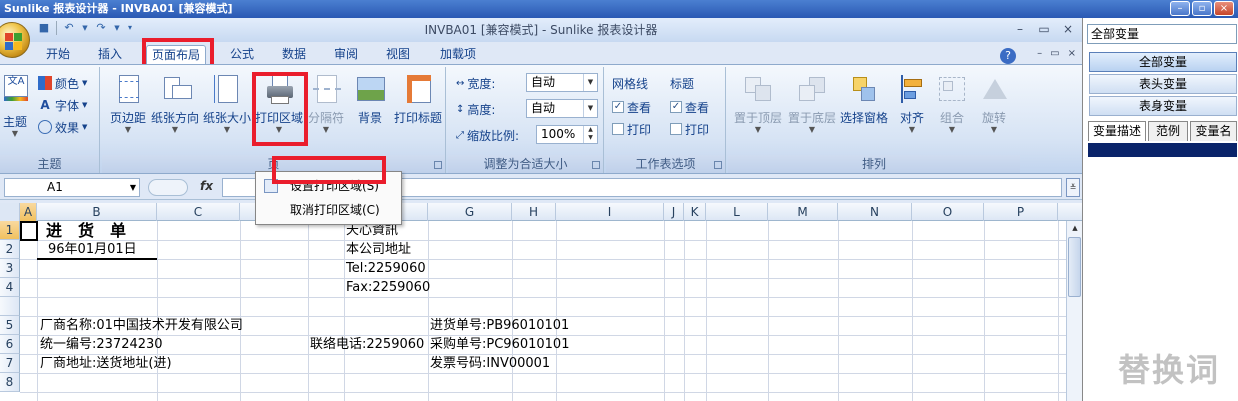  I want to click on theme-fonts-button: A 字体 ▼, so click(62, 105).